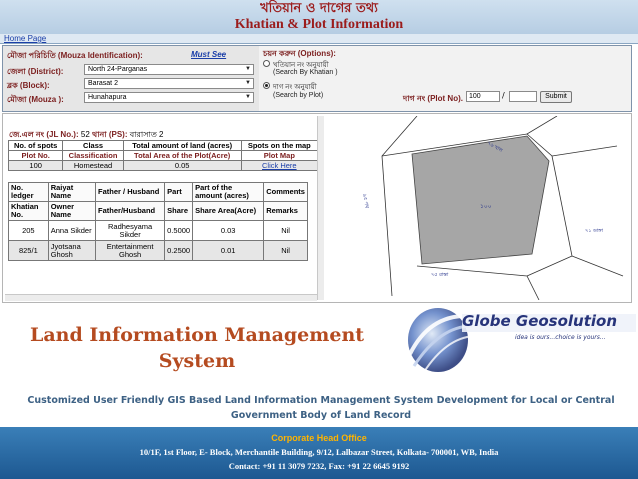  What do you see at coordinates (28, 192) in the screenshot?
I see `column-header: No. ledger` at bounding box center [28, 192].